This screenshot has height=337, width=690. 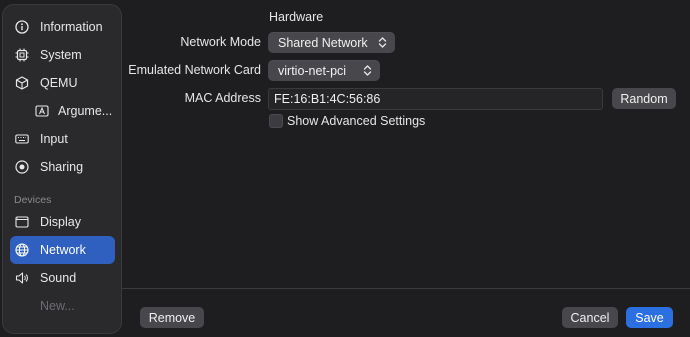 I want to click on devices-header: Devices, so click(x=33, y=200).